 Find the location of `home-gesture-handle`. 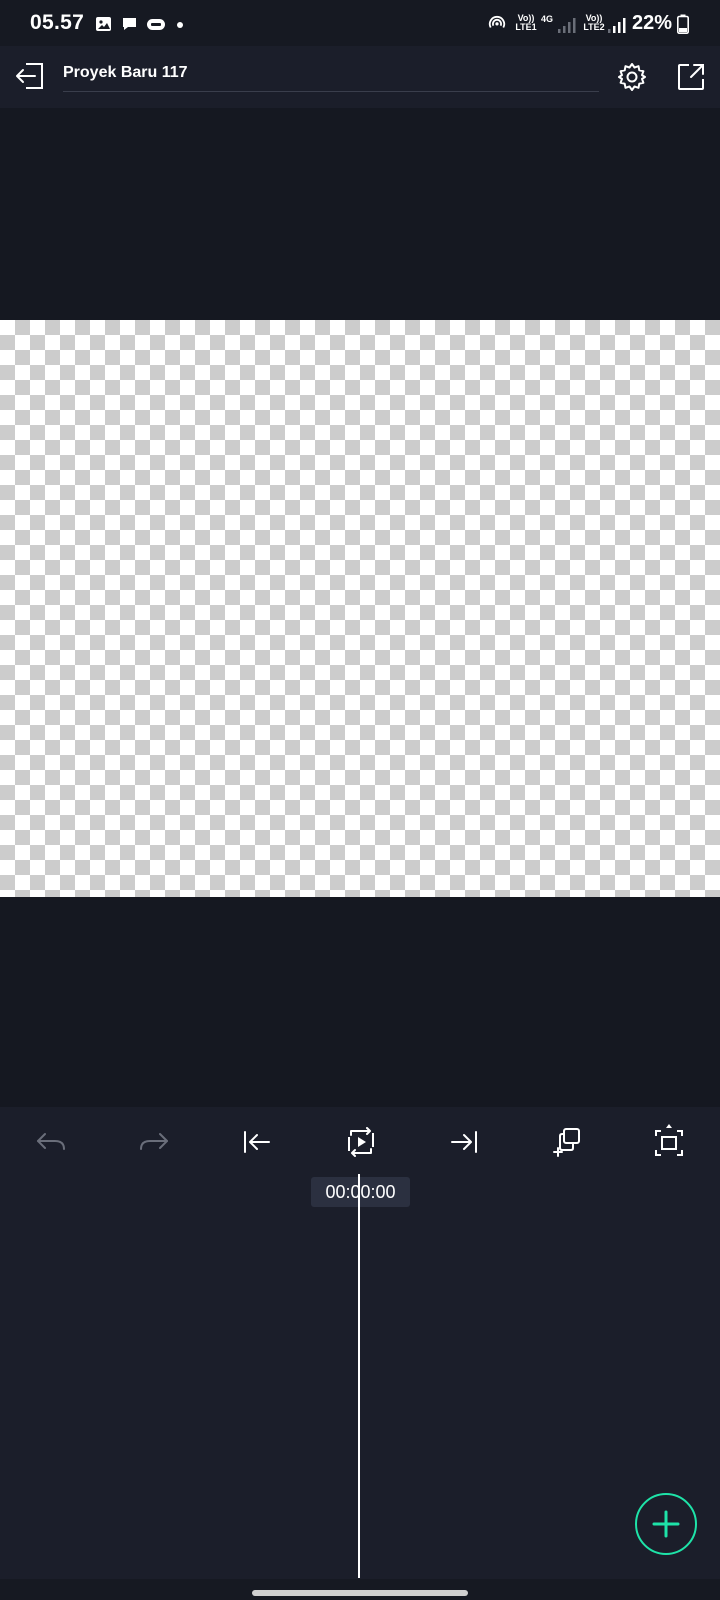

home-gesture-handle is located at coordinates (360, 1593).